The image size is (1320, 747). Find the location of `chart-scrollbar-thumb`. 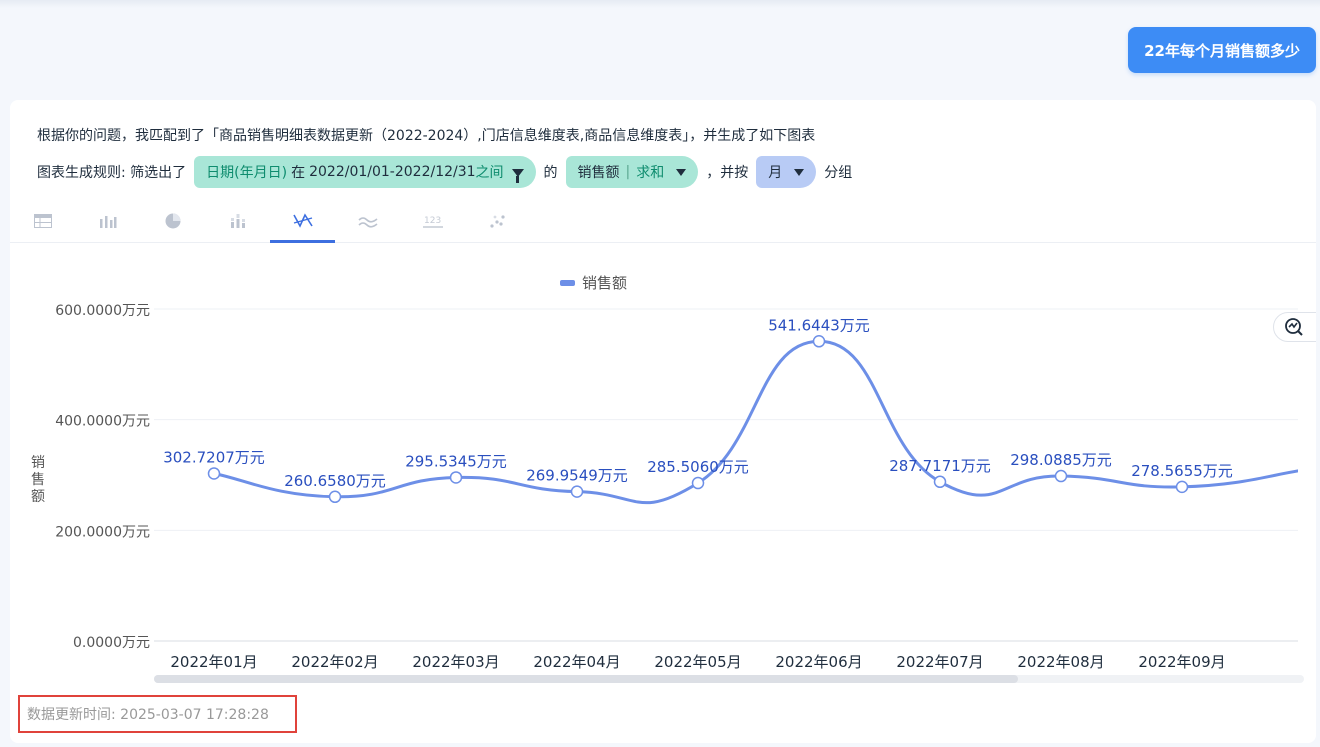

chart-scrollbar-thumb is located at coordinates (586, 679).